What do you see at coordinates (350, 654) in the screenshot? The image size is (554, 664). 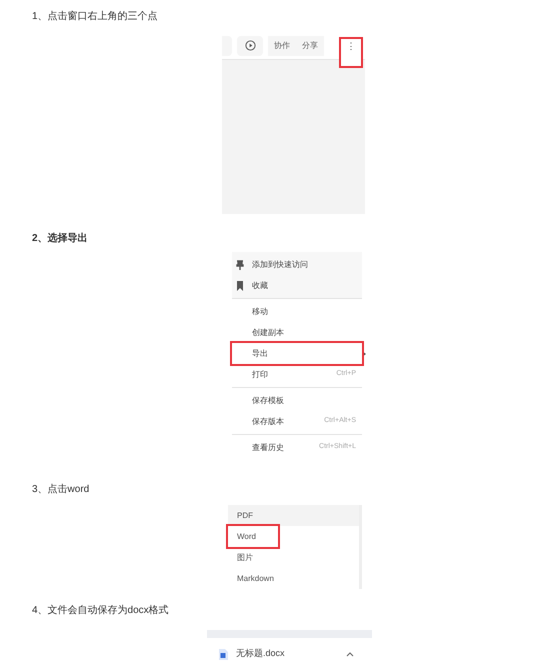 I see `chevron-up-icon` at bounding box center [350, 654].